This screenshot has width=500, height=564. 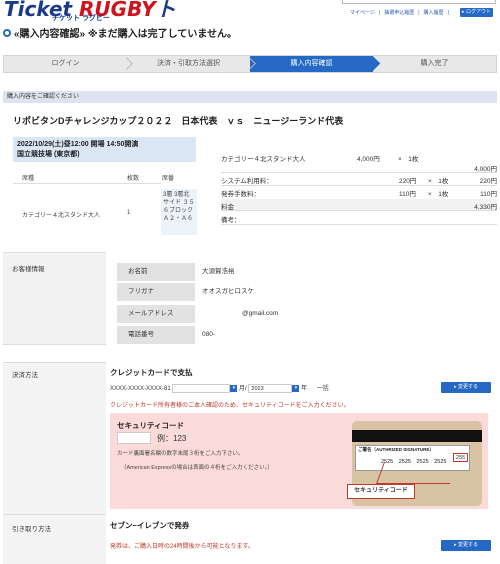 I want to click on customer-section-label: お客様情報, so click(x=28, y=269).